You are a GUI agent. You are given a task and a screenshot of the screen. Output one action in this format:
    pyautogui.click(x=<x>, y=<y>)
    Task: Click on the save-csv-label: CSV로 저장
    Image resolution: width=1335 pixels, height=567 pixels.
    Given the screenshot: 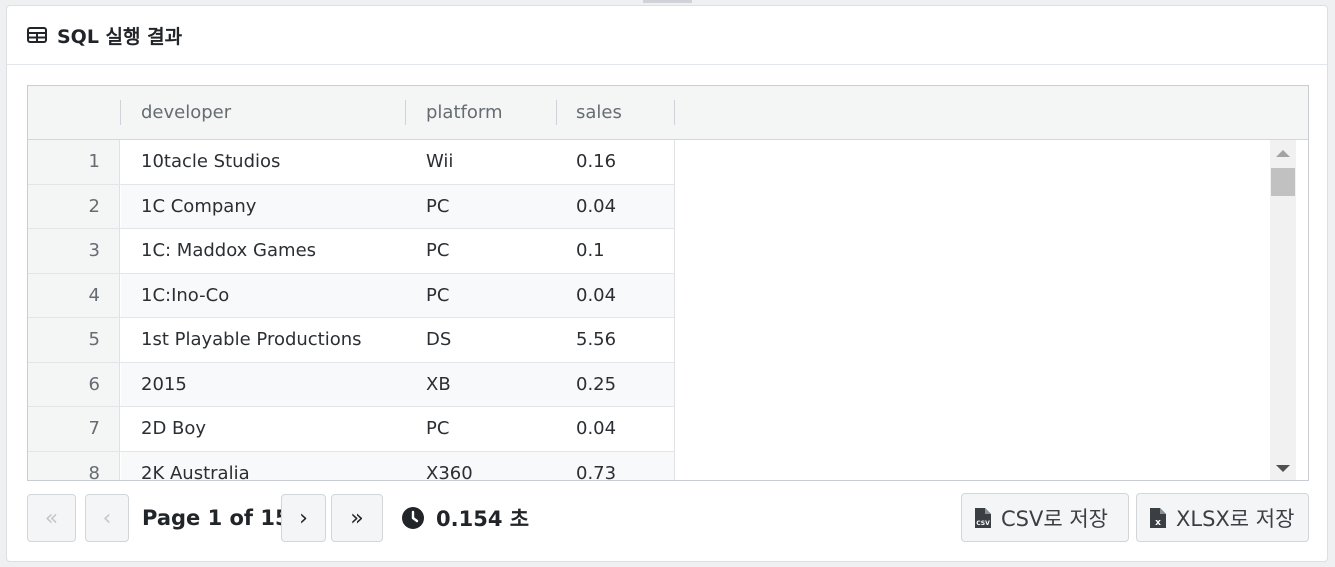 What is the action you would take?
    pyautogui.click(x=1054, y=518)
    